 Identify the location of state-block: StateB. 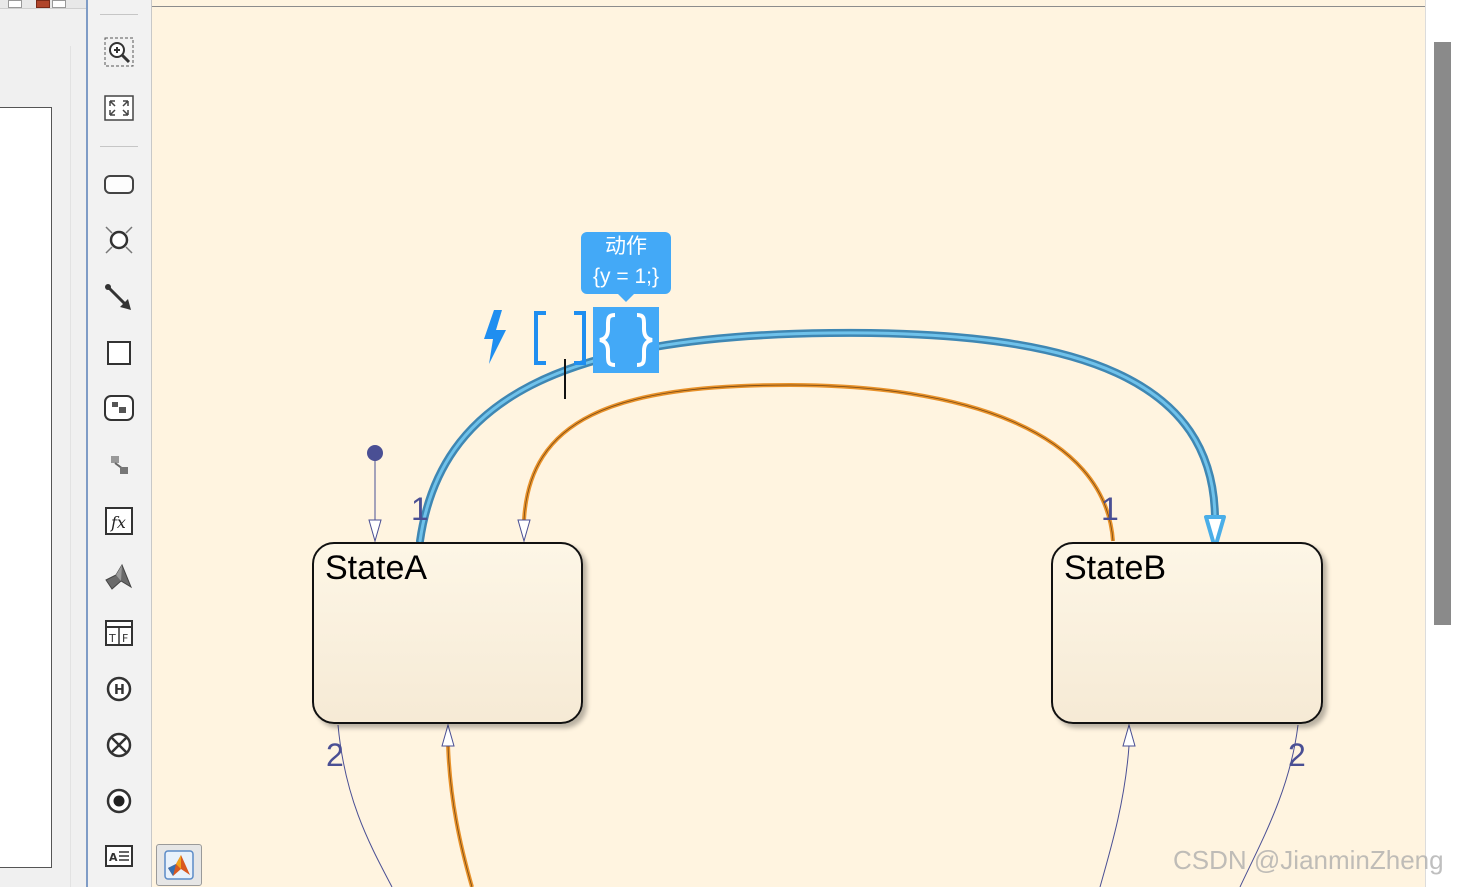
(1187, 633).